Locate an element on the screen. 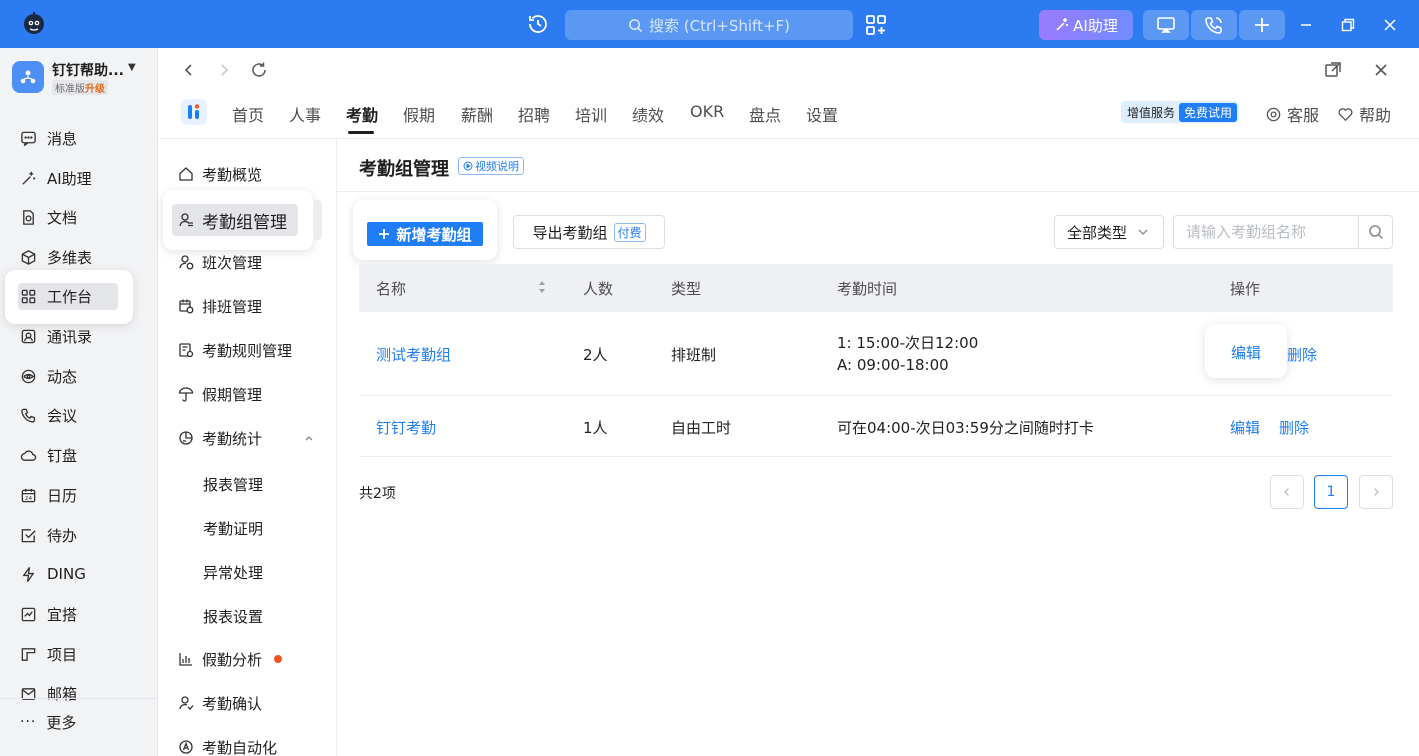 The height and width of the screenshot is (756, 1419). tab-okr: OKR is located at coordinates (707, 111).